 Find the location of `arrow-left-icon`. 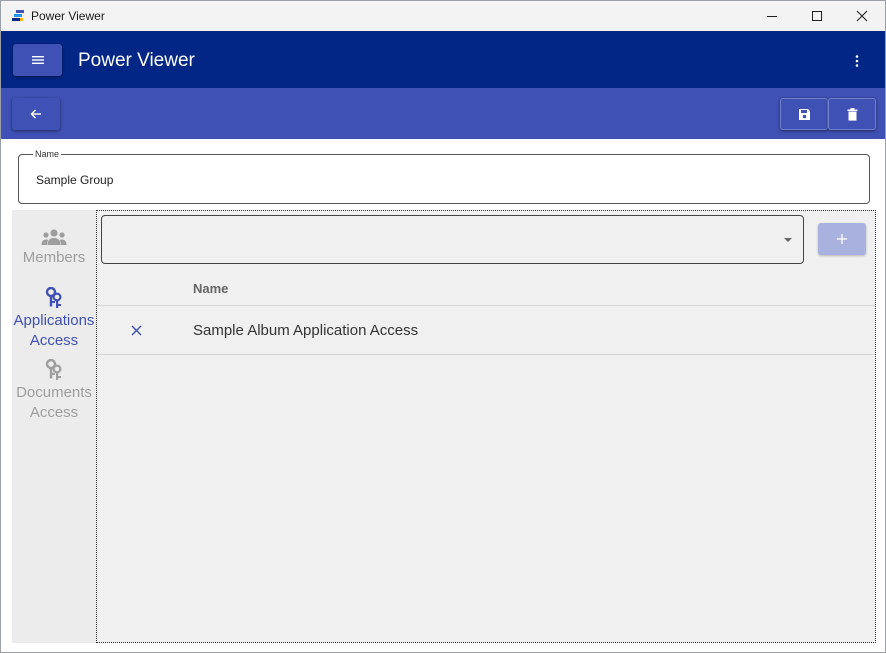

arrow-left-icon is located at coordinates (35, 114).